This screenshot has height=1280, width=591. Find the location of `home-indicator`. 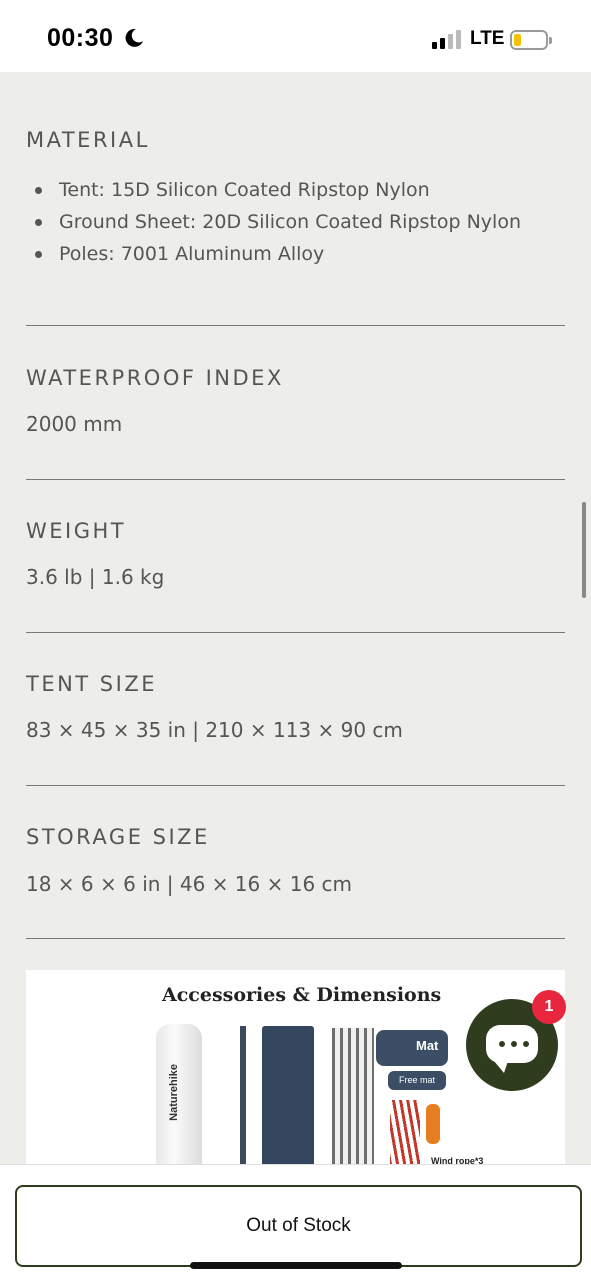

home-indicator is located at coordinates (296, 1265).